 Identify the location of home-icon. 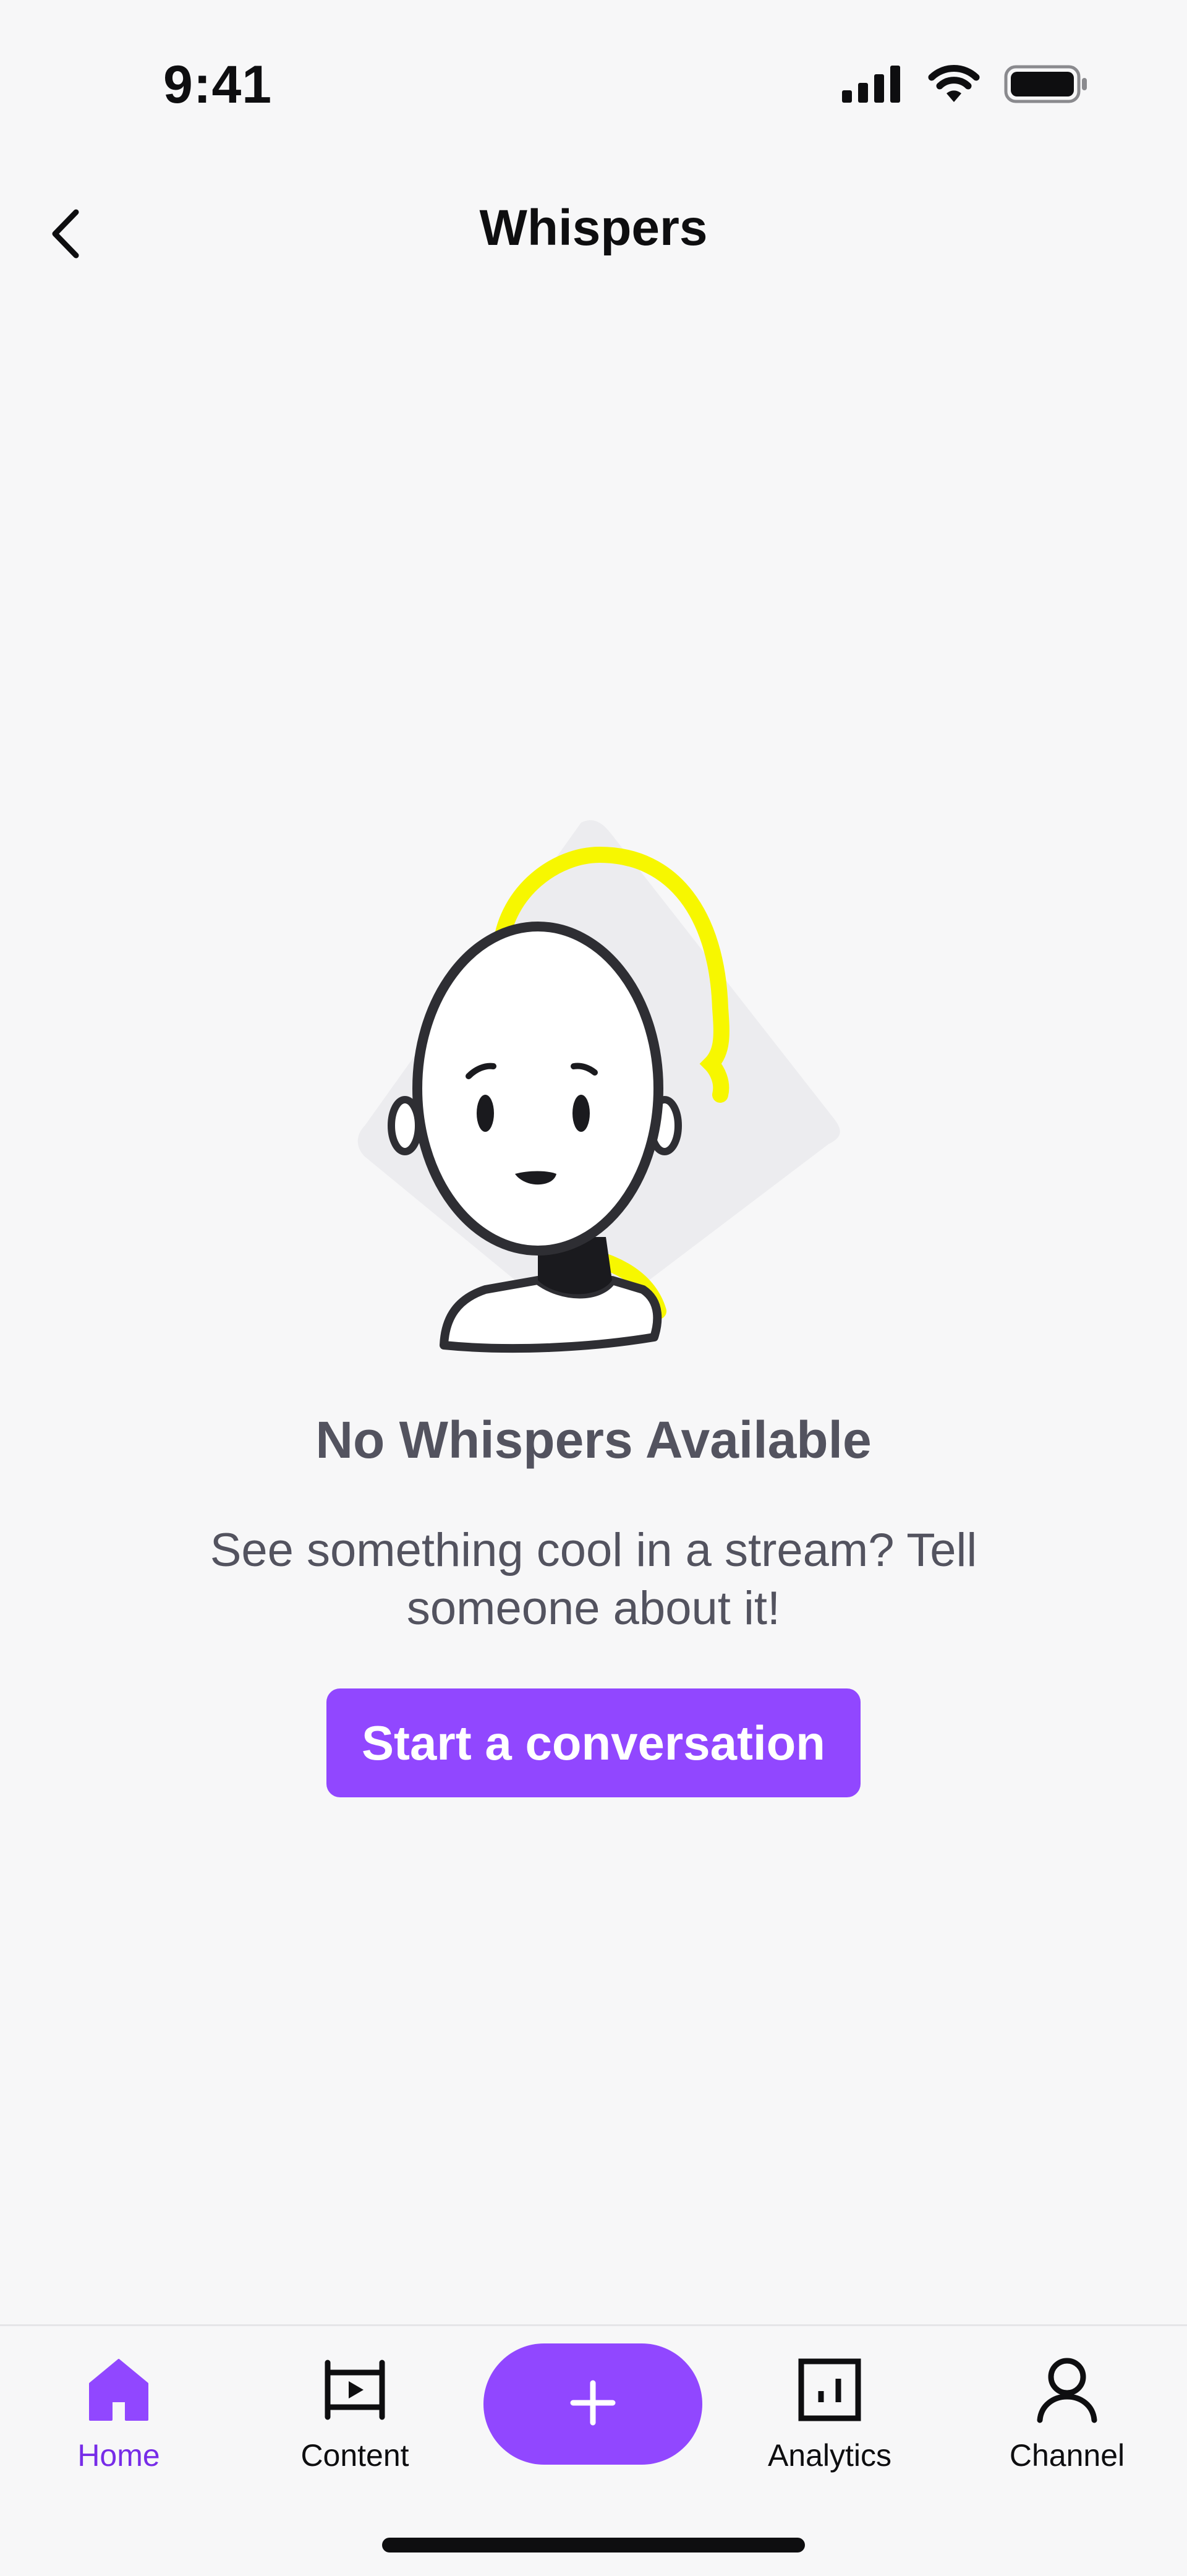
(119, 2390).